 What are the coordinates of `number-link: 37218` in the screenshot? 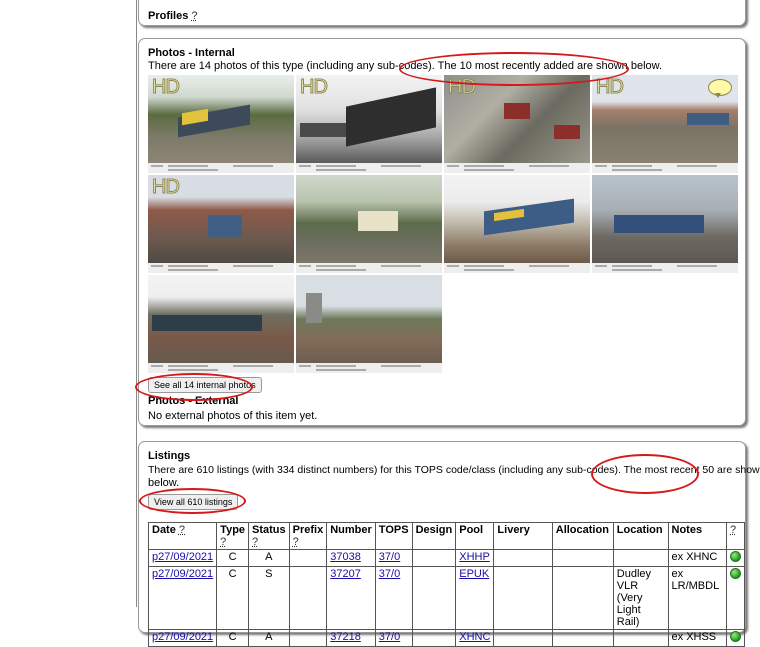 It's located at (345, 637).